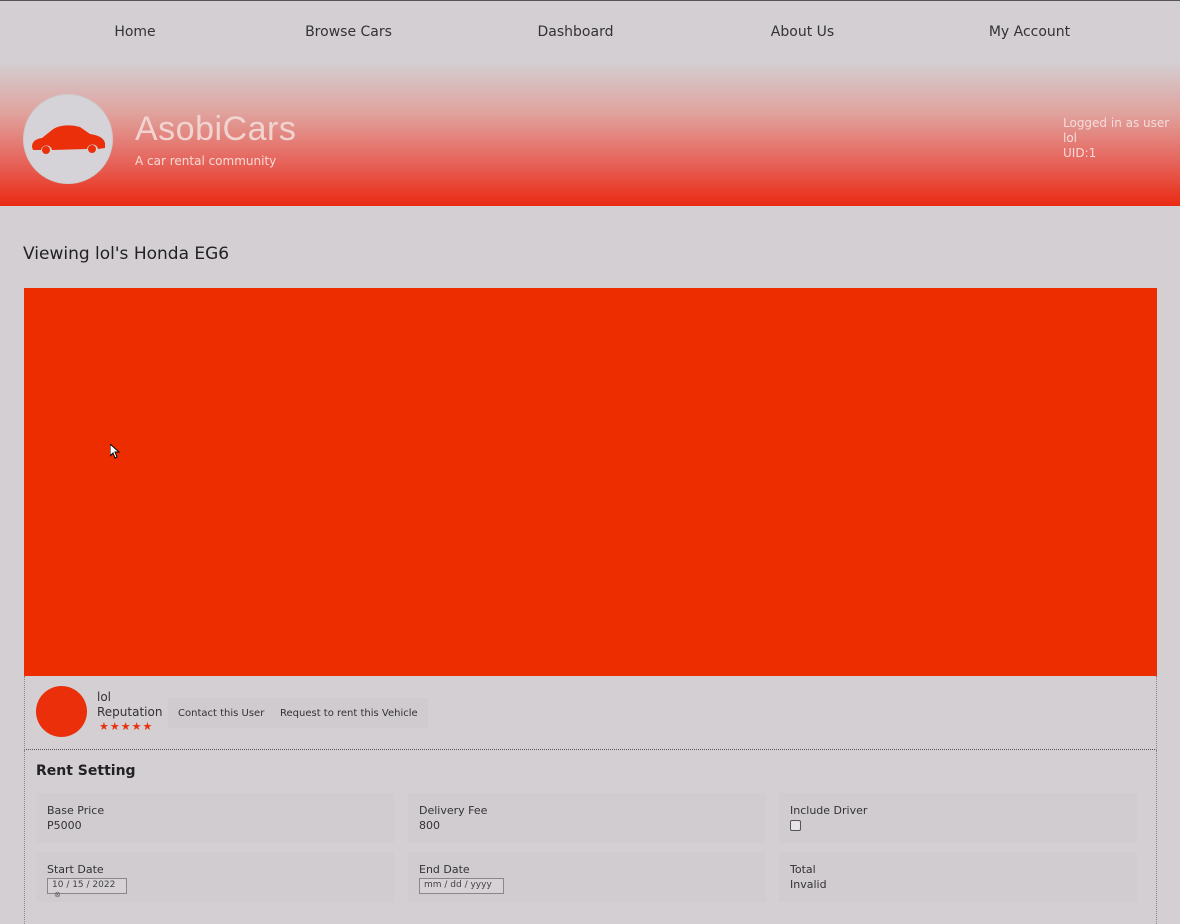 Image resolution: width=1180 pixels, height=924 pixels. What do you see at coordinates (444, 869) in the screenshot?
I see `end-date-label: End Date` at bounding box center [444, 869].